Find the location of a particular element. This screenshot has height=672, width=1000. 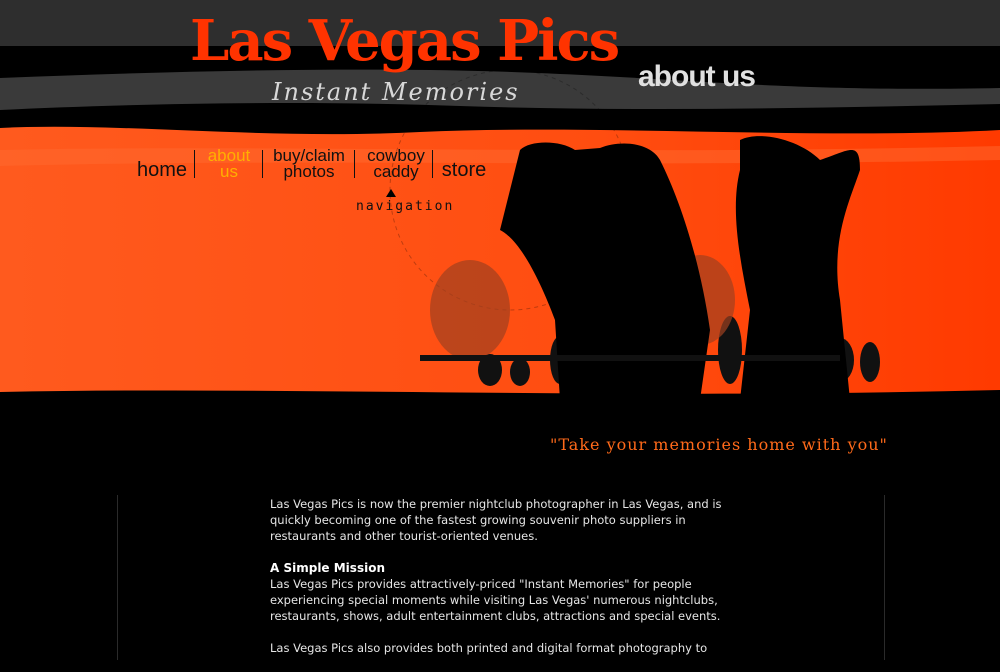

caret-up-icon is located at coordinates (391, 193).